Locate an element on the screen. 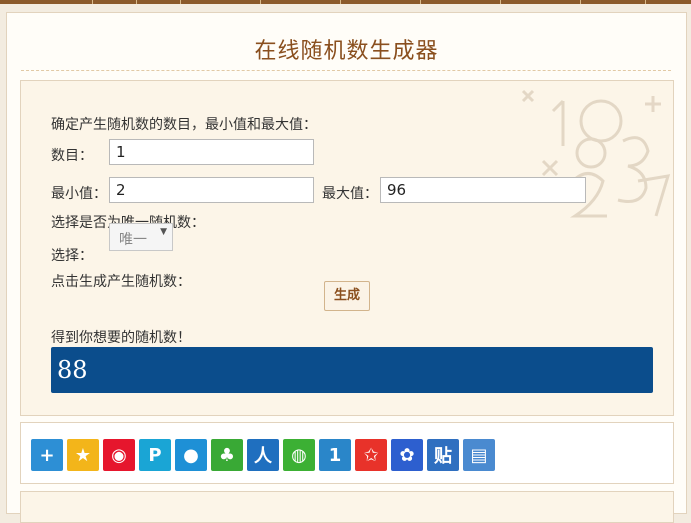 This screenshot has height=523, width=691. result-label: 得到你想要的随机数！ is located at coordinates (121, 338).